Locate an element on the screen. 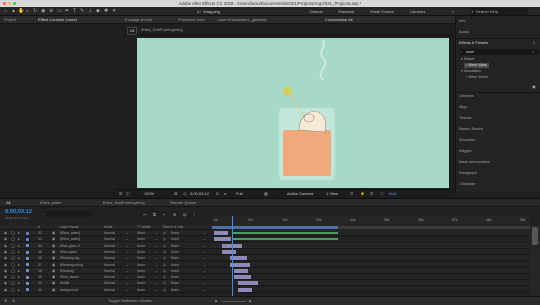 This screenshot has height=305, width=540. panel-libraries: Libraries is located at coordinates (466, 96).